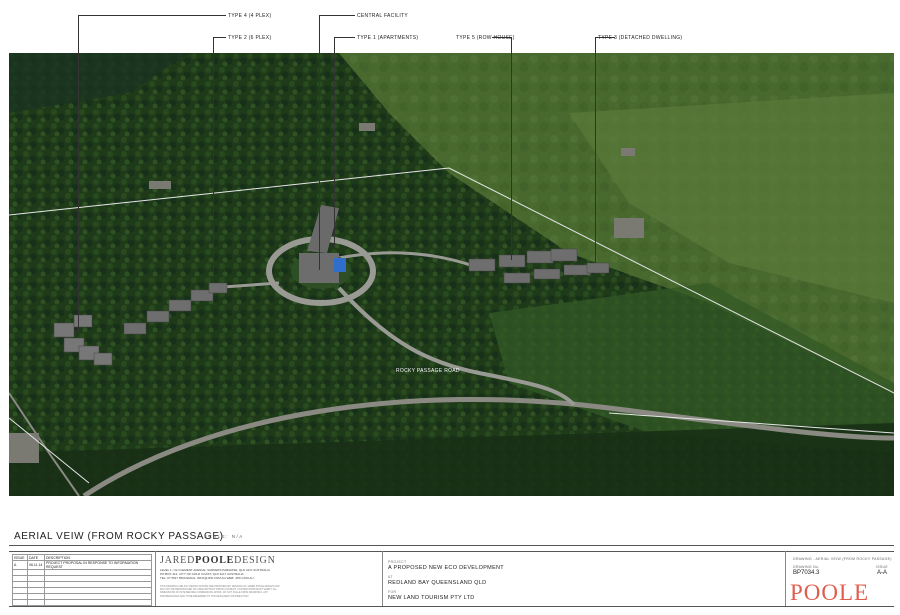  What do you see at coordinates (219, 37) in the screenshot?
I see `callout-leader-type2-horizontal` at bounding box center [219, 37].